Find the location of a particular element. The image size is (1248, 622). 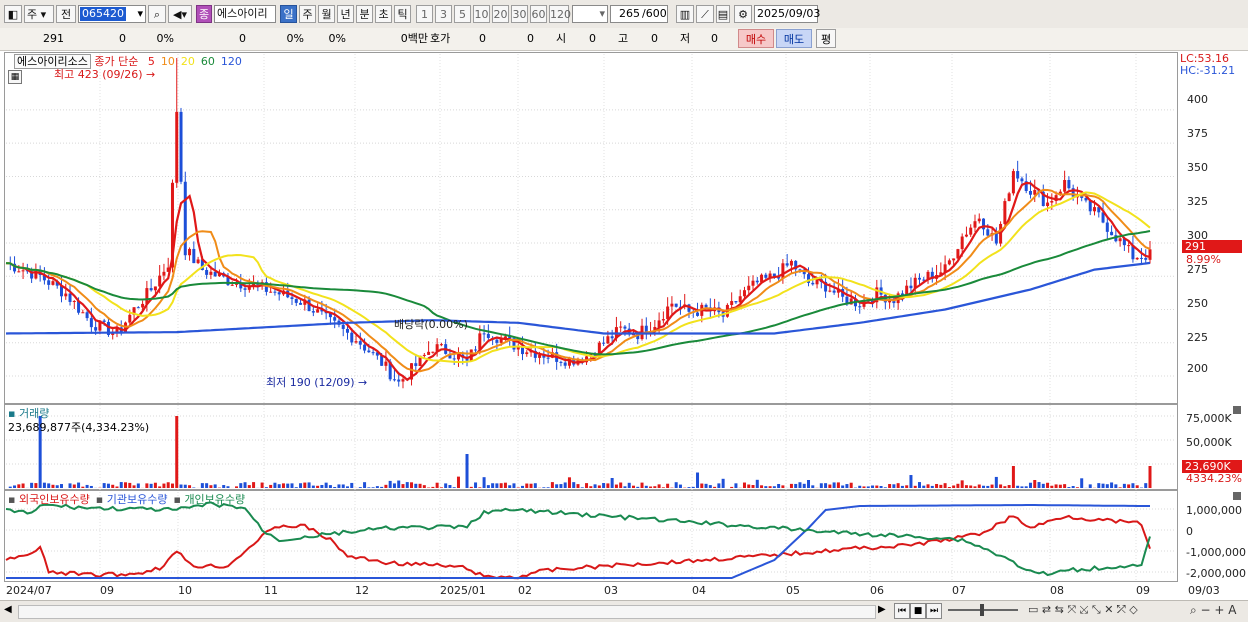

holding-legend-label: 기관보유수량 is located at coordinates (137, 499).